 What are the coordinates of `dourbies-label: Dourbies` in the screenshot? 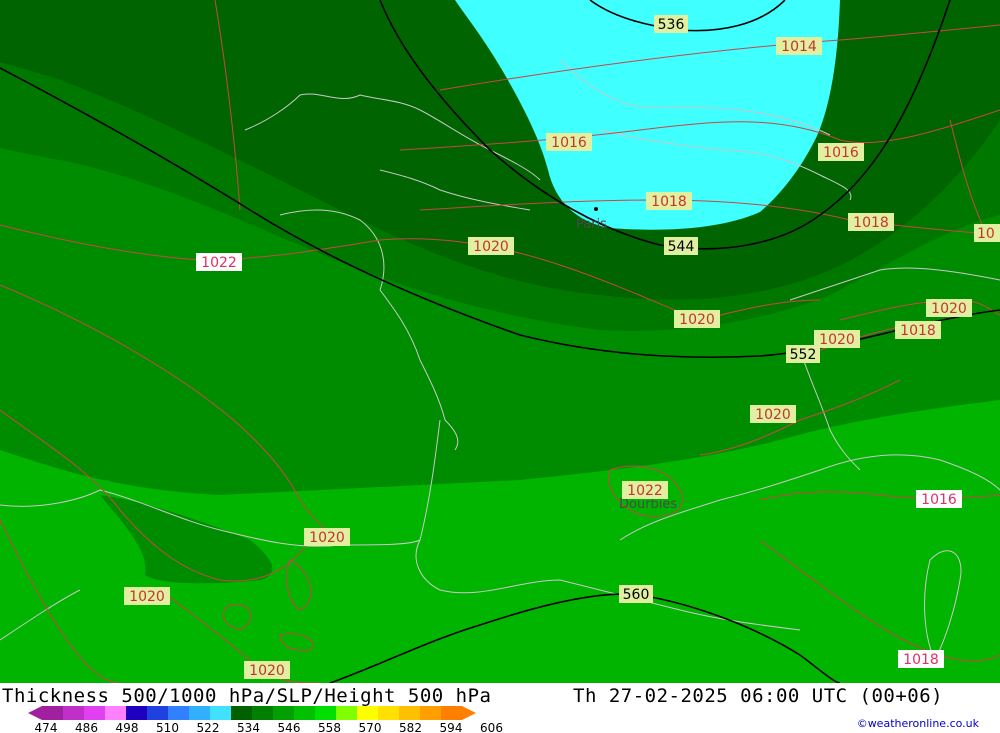 It's located at (648, 504).